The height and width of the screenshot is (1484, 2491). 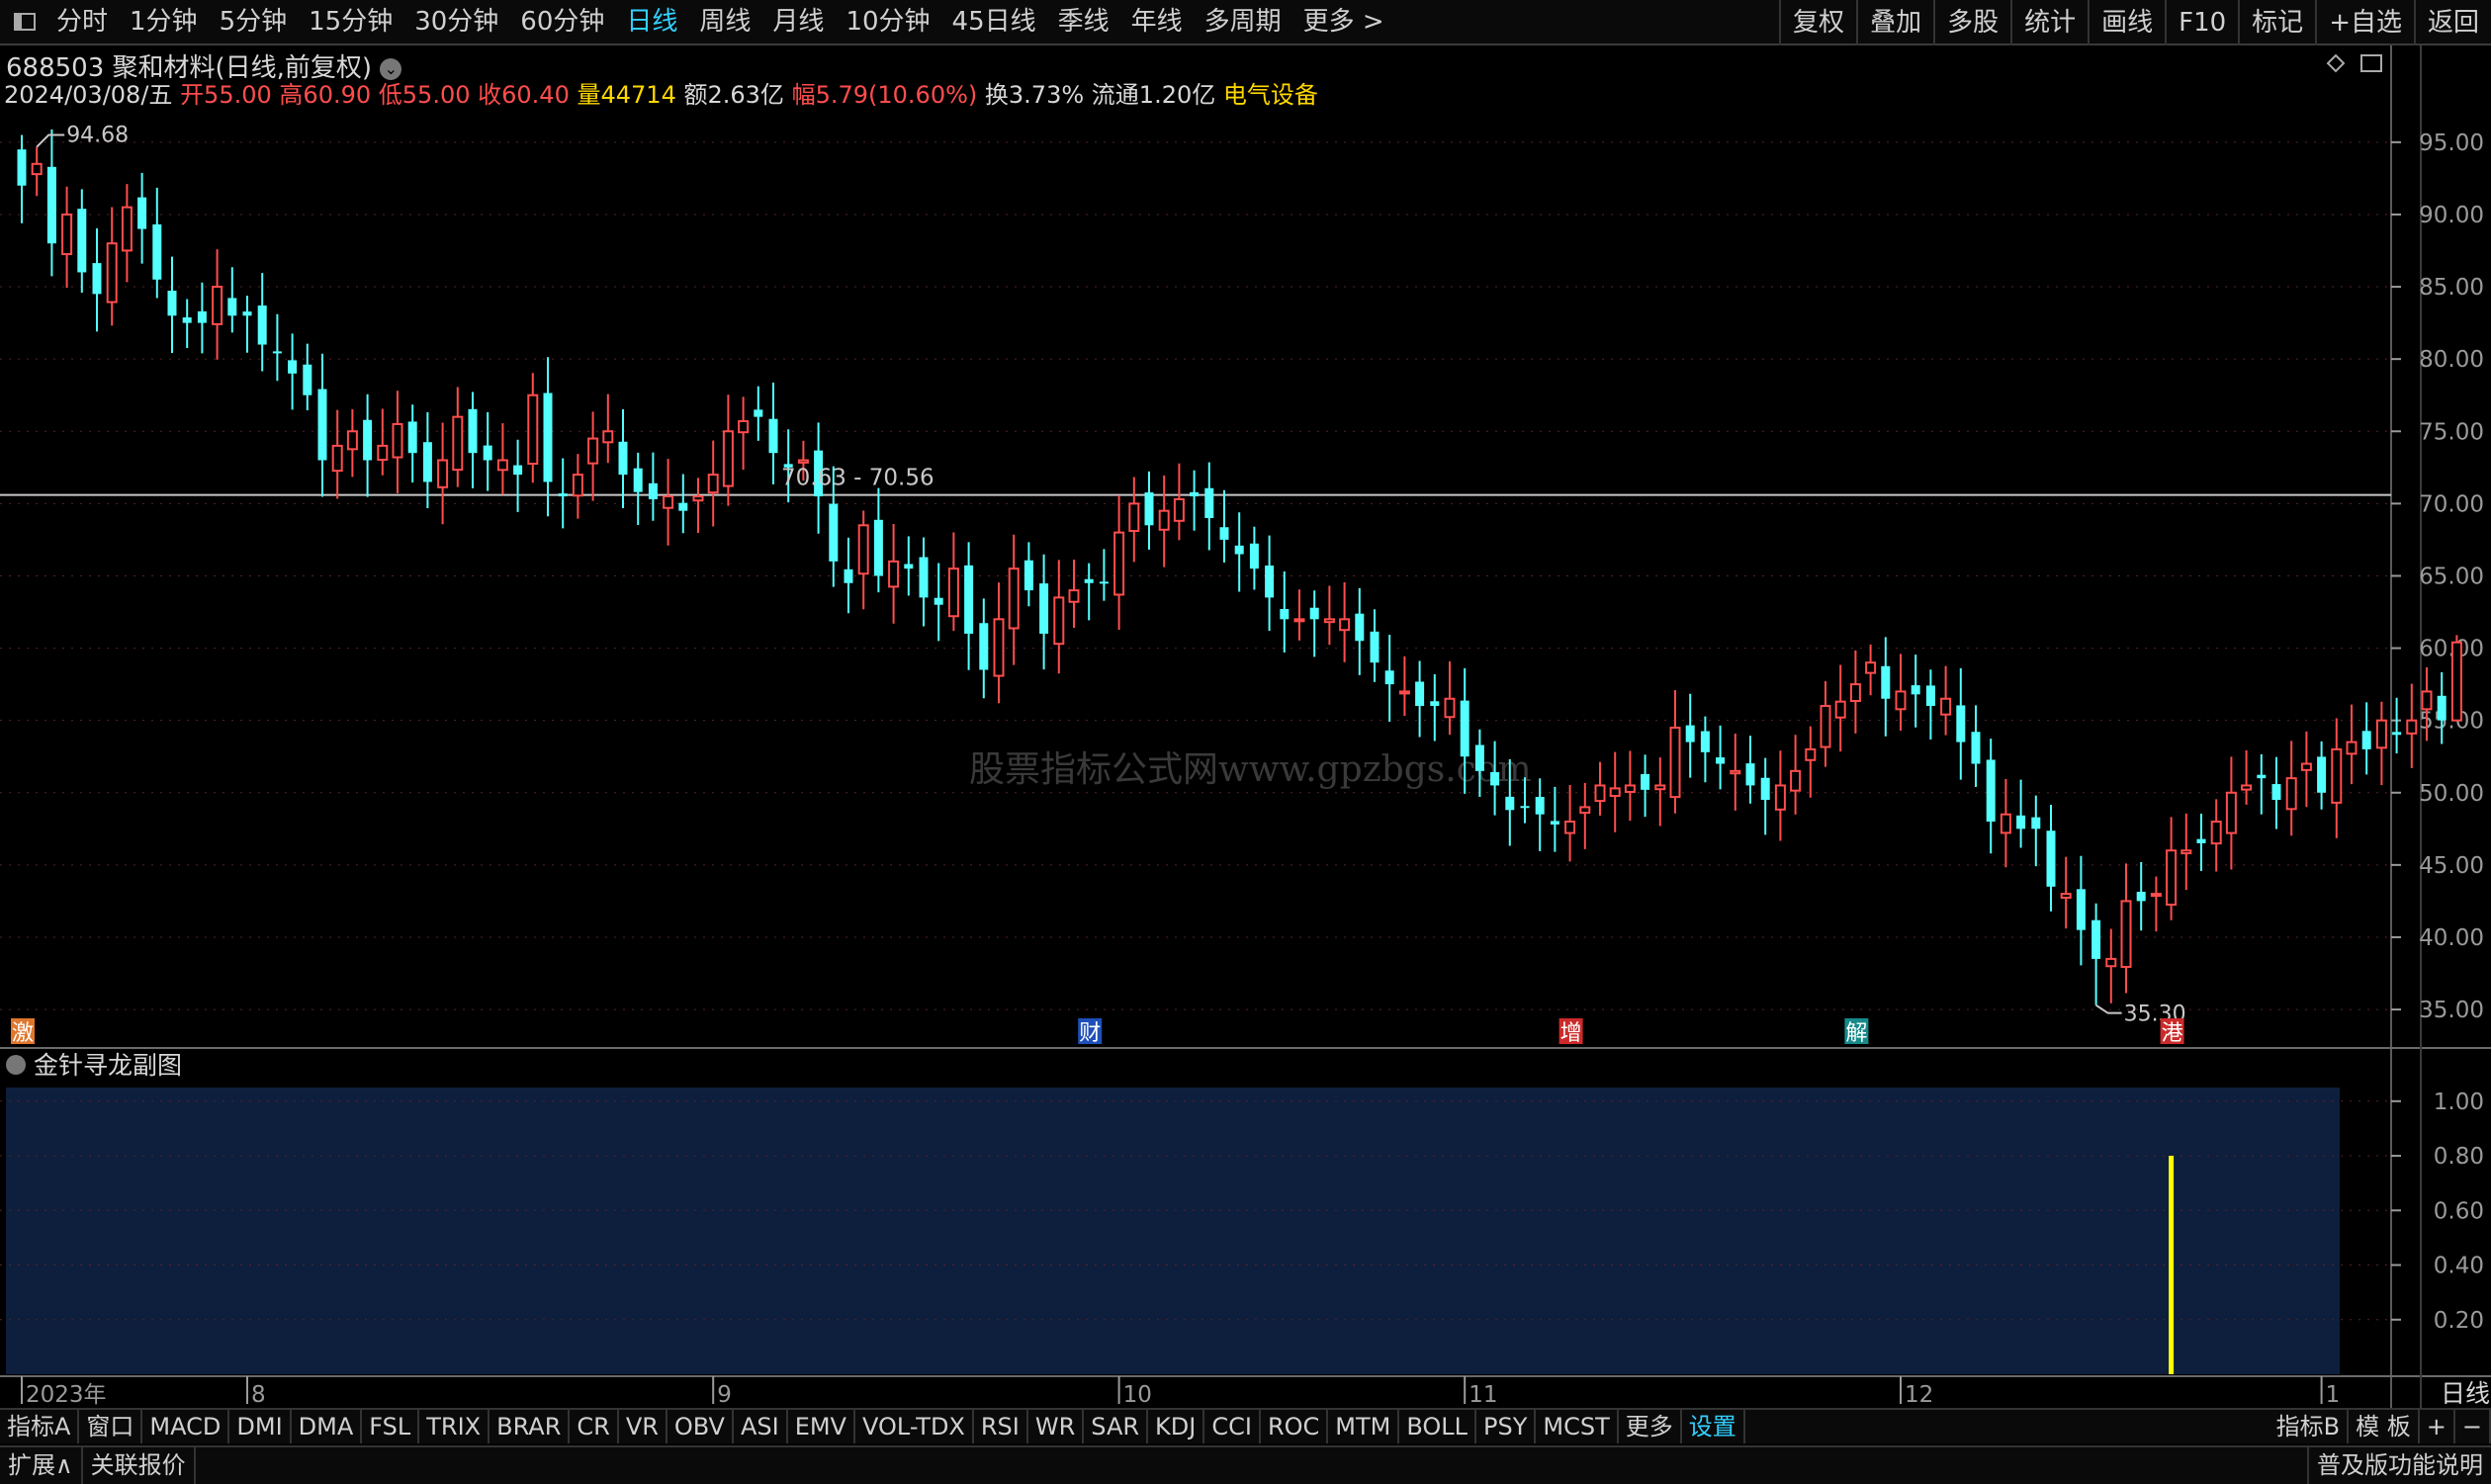 What do you see at coordinates (2459, 1102) in the screenshot?
I see `subchart-tick-label: 1.00` at bounding box center [2459, 1102].